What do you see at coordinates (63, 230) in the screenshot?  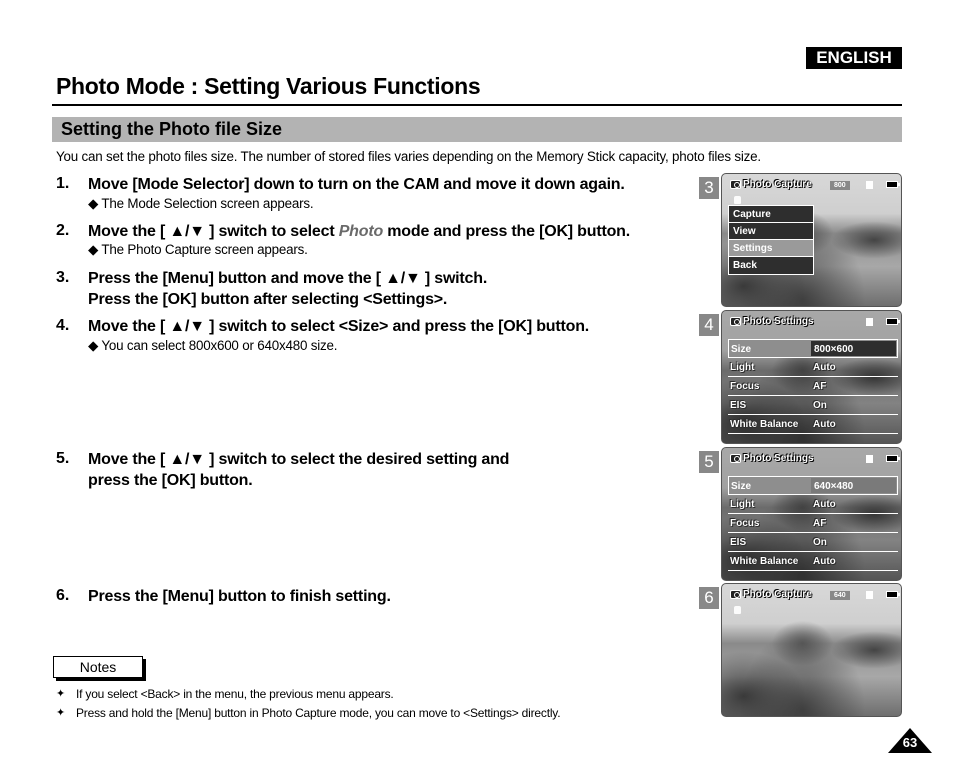 I see `step-number: 2.` at bounding box center [63, 230].